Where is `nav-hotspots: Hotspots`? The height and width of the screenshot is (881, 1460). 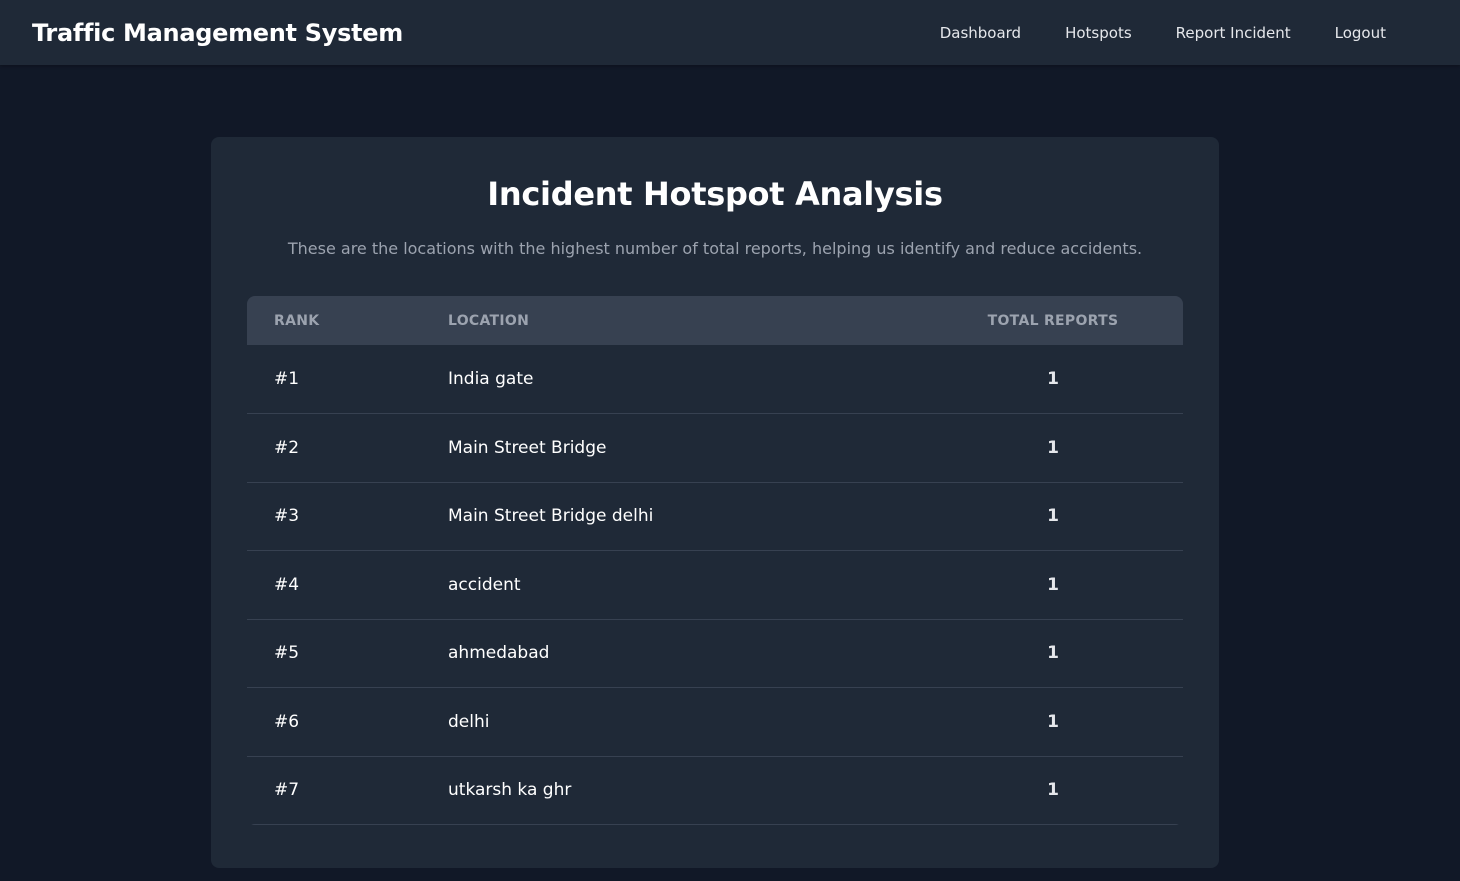 nav-hotspots: Hotspots is located at coordinates (1098, 33).